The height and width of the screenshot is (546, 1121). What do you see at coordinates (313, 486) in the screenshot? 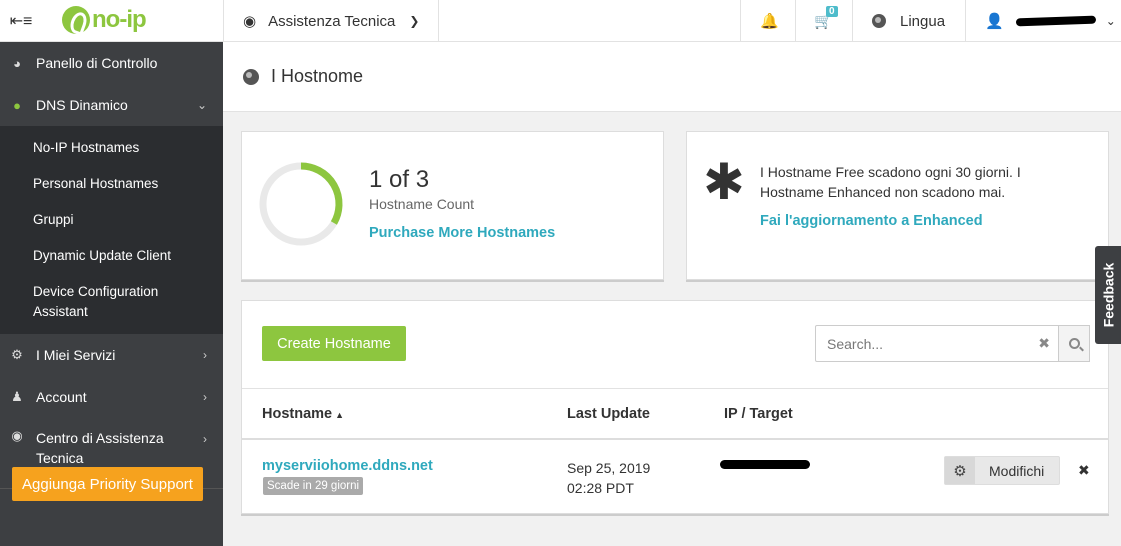
I see `expiration-badge: Scade in 29 giorni` at bounding box center [313, 486].